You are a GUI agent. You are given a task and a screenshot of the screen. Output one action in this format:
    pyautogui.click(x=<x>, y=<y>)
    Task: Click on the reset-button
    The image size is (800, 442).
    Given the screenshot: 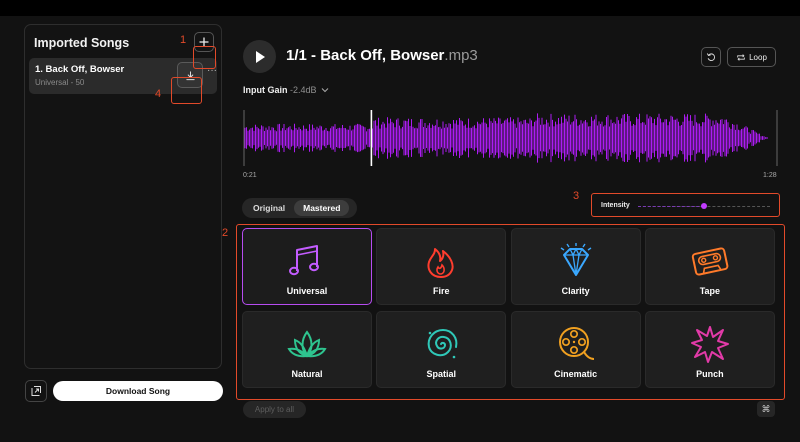 What is the action you would take?
    pyautogui.click(x=711, y=57)
    